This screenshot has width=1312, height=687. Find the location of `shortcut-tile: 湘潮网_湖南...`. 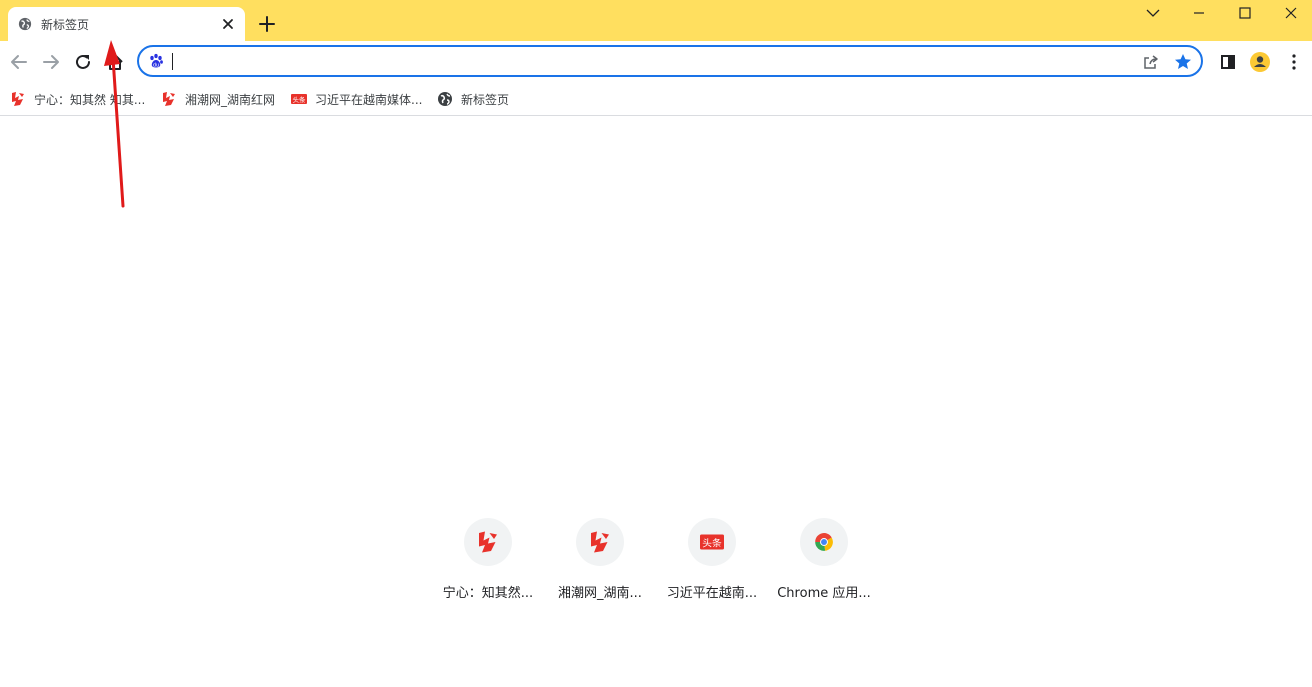

shortcut-tile: 湘潮网_湖南... is located at coordinates (600, 563).